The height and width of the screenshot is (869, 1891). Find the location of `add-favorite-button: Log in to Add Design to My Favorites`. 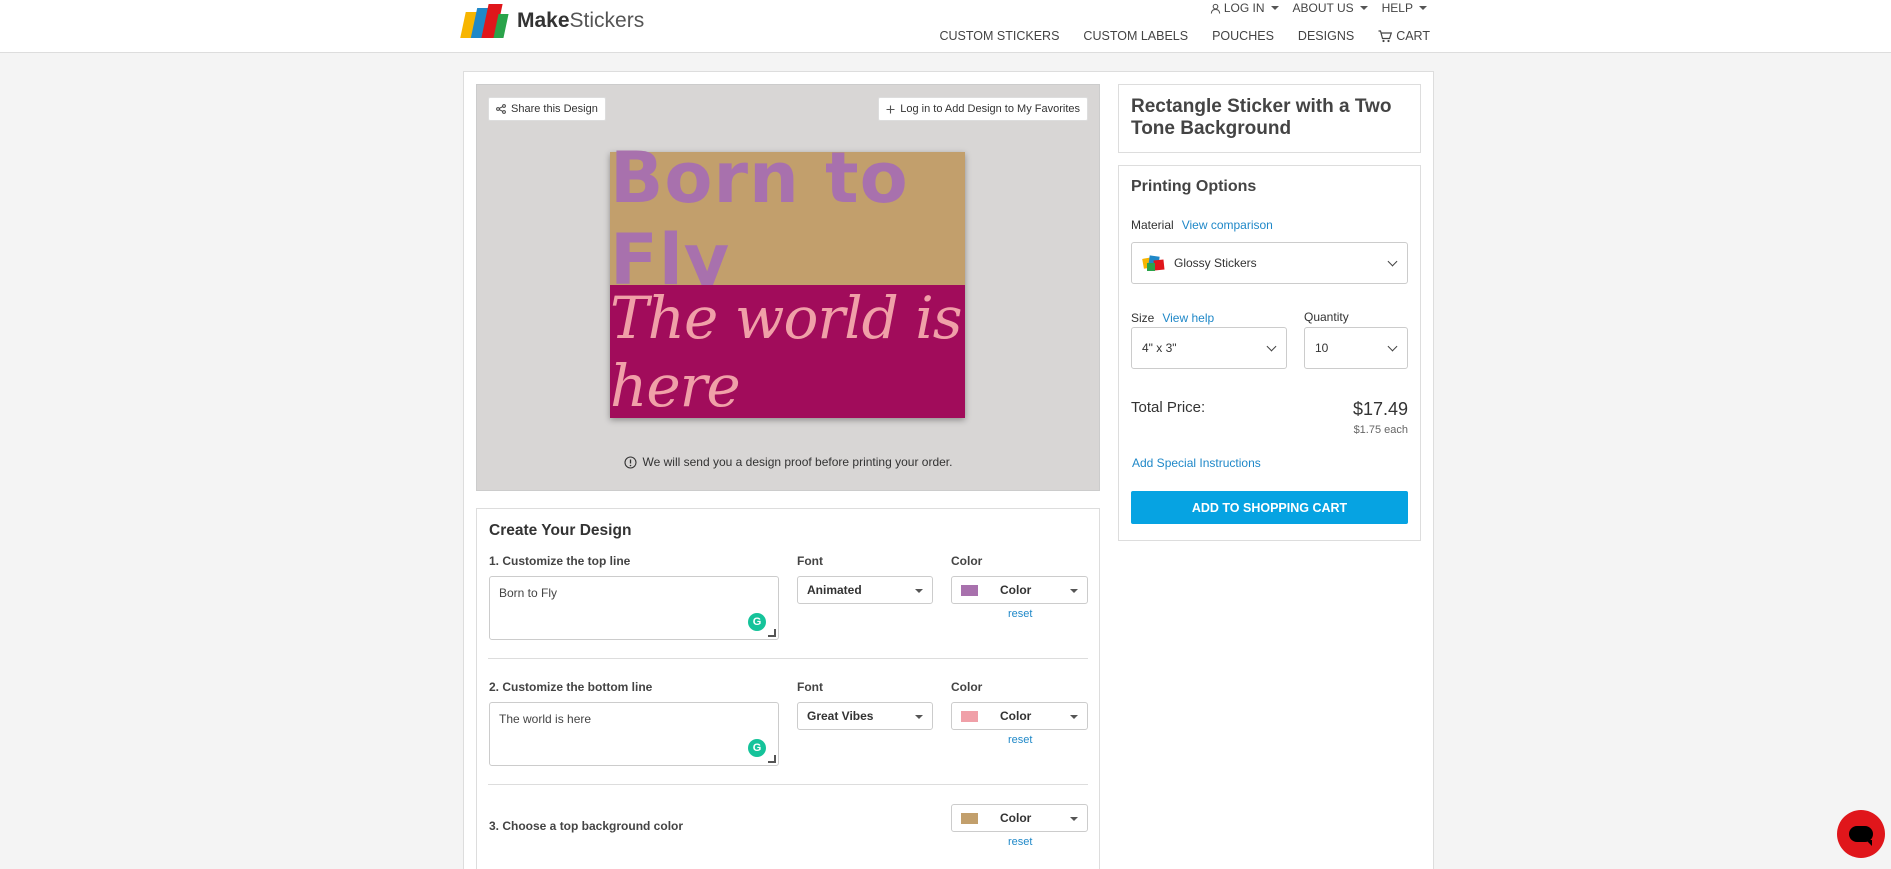

add-favorite-button: Log in to Add Design to My Favorites is located at coordinates (983, 109).